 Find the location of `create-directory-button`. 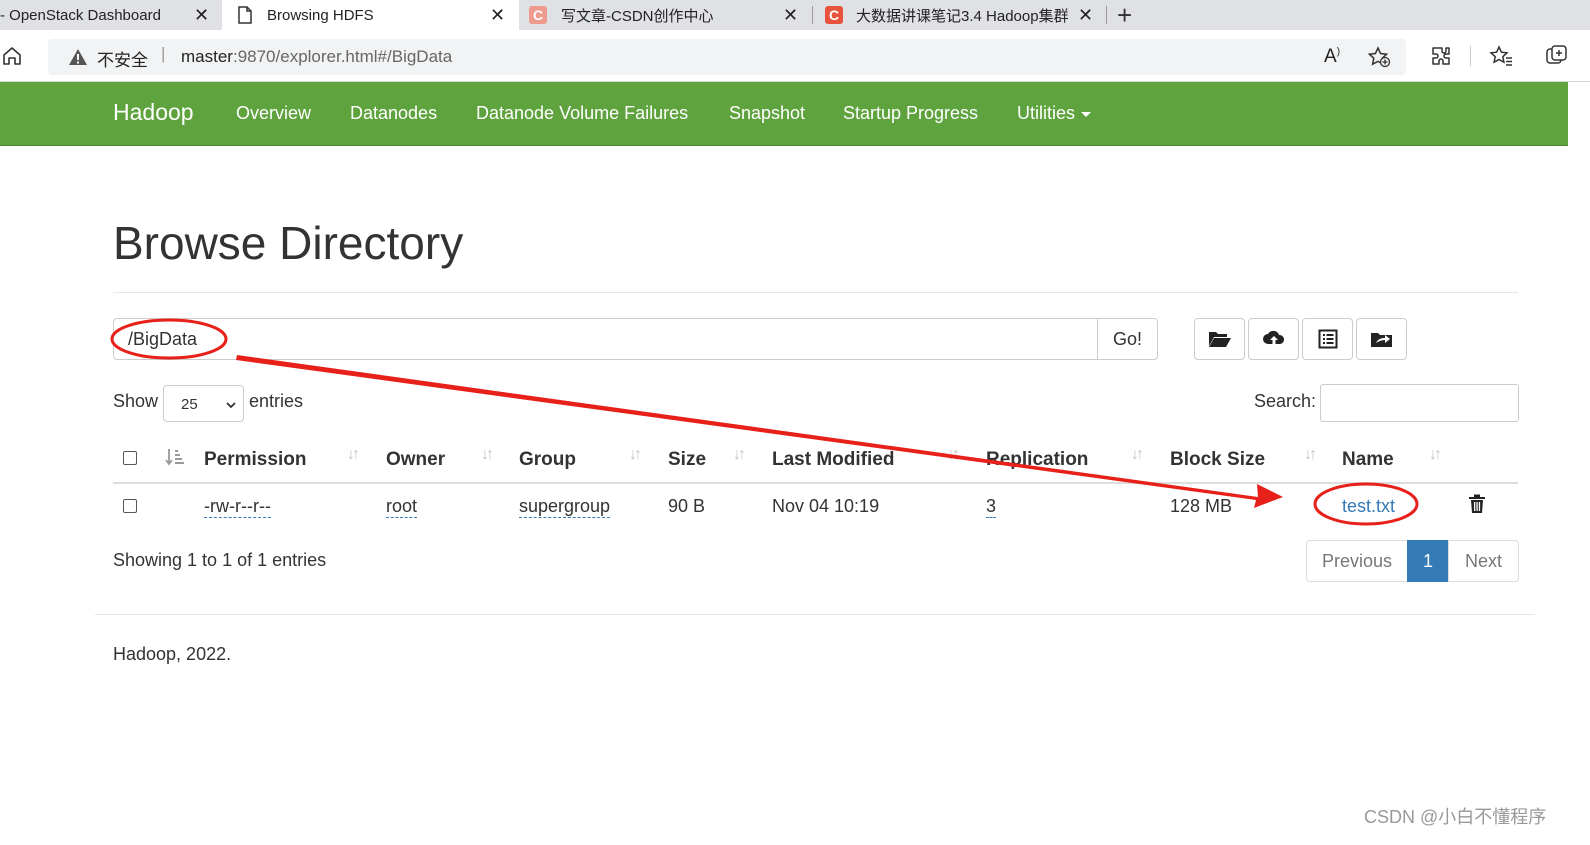

create-directory-button is located at coordinates (1219, 339).